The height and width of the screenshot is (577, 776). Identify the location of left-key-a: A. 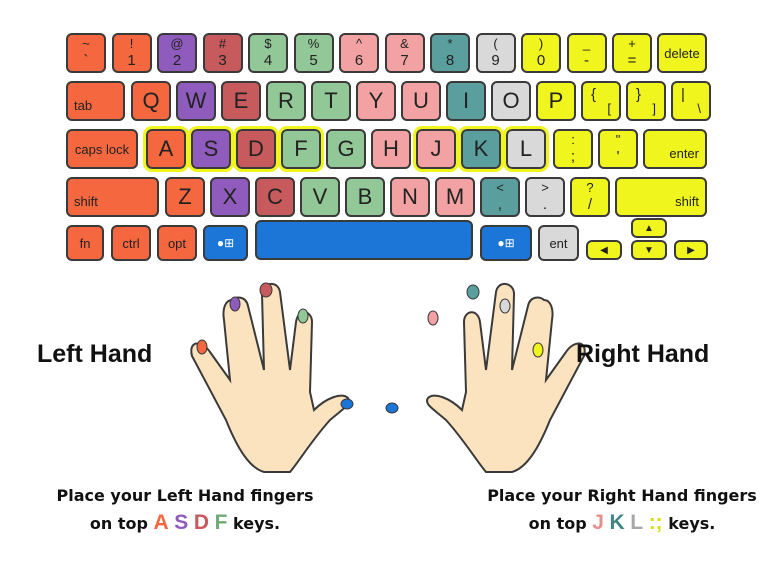
(161, 522).